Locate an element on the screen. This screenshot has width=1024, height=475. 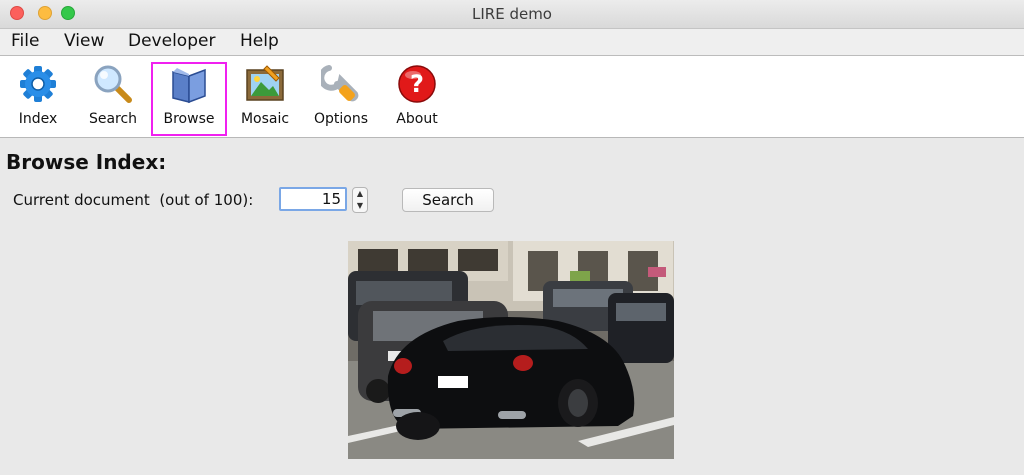
menu-help: Help is located at coordinates (259, 41).